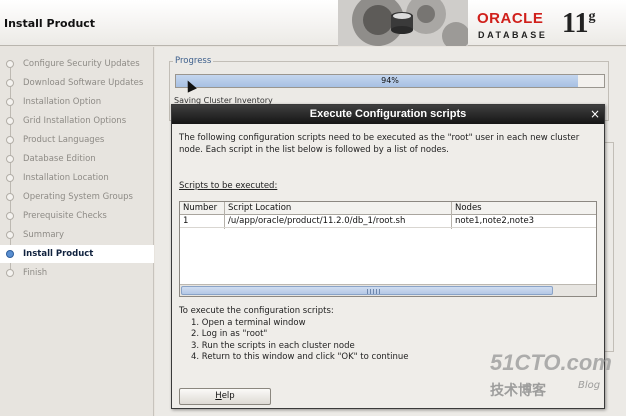  Describe the element at coordinates (83, 83) in the screenshot. I see `sidebar-item-label: Download Software Updates` at that location.